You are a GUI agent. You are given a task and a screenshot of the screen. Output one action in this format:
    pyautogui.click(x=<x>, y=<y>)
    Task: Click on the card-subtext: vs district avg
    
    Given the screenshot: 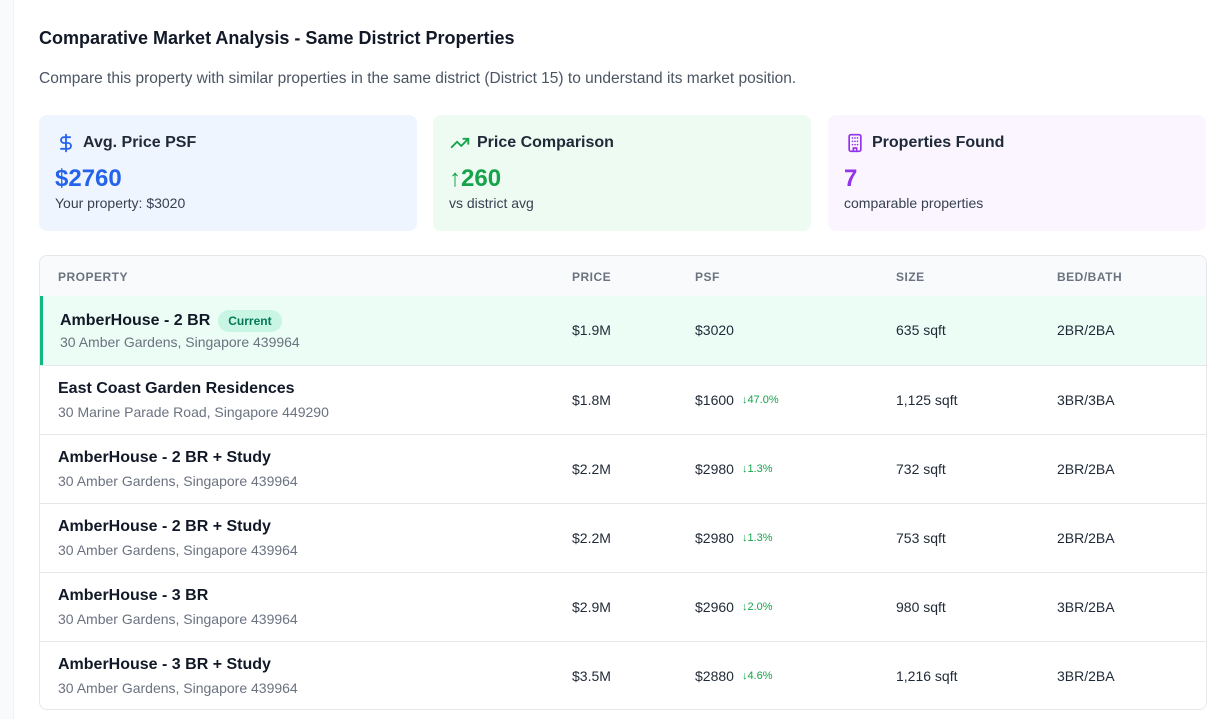 What is the action you would take?
    pyautogui.click(x=491, y=203)
    